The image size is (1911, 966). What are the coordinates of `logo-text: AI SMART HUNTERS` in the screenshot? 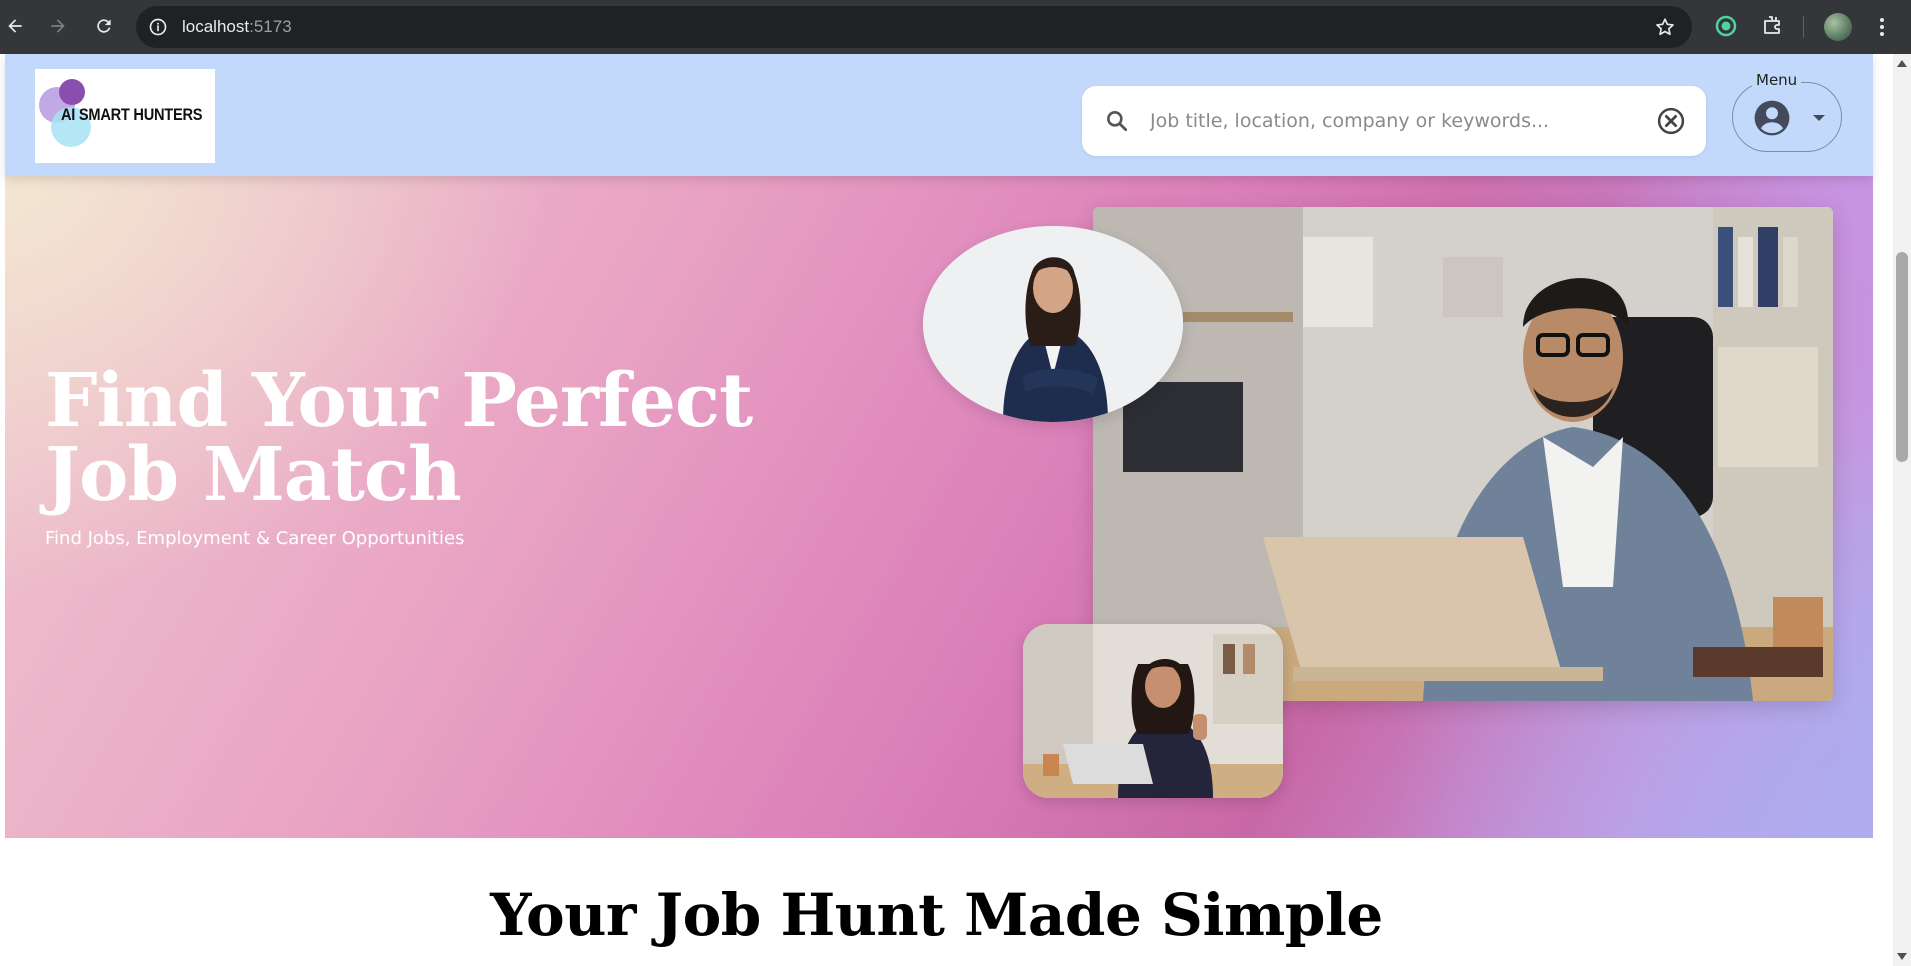 It's located at (132, 114).